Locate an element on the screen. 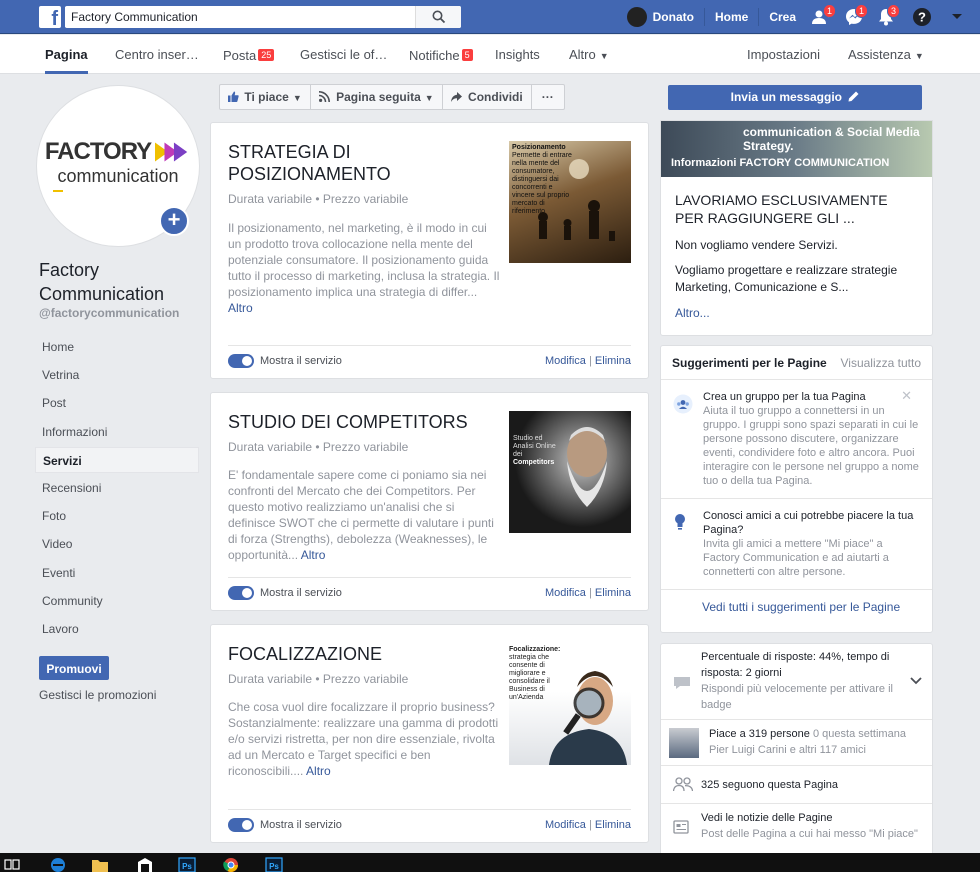 The height and width of the screenshot is (872, 980). service-image-text: Competitors is located at coordinates (534, 462).